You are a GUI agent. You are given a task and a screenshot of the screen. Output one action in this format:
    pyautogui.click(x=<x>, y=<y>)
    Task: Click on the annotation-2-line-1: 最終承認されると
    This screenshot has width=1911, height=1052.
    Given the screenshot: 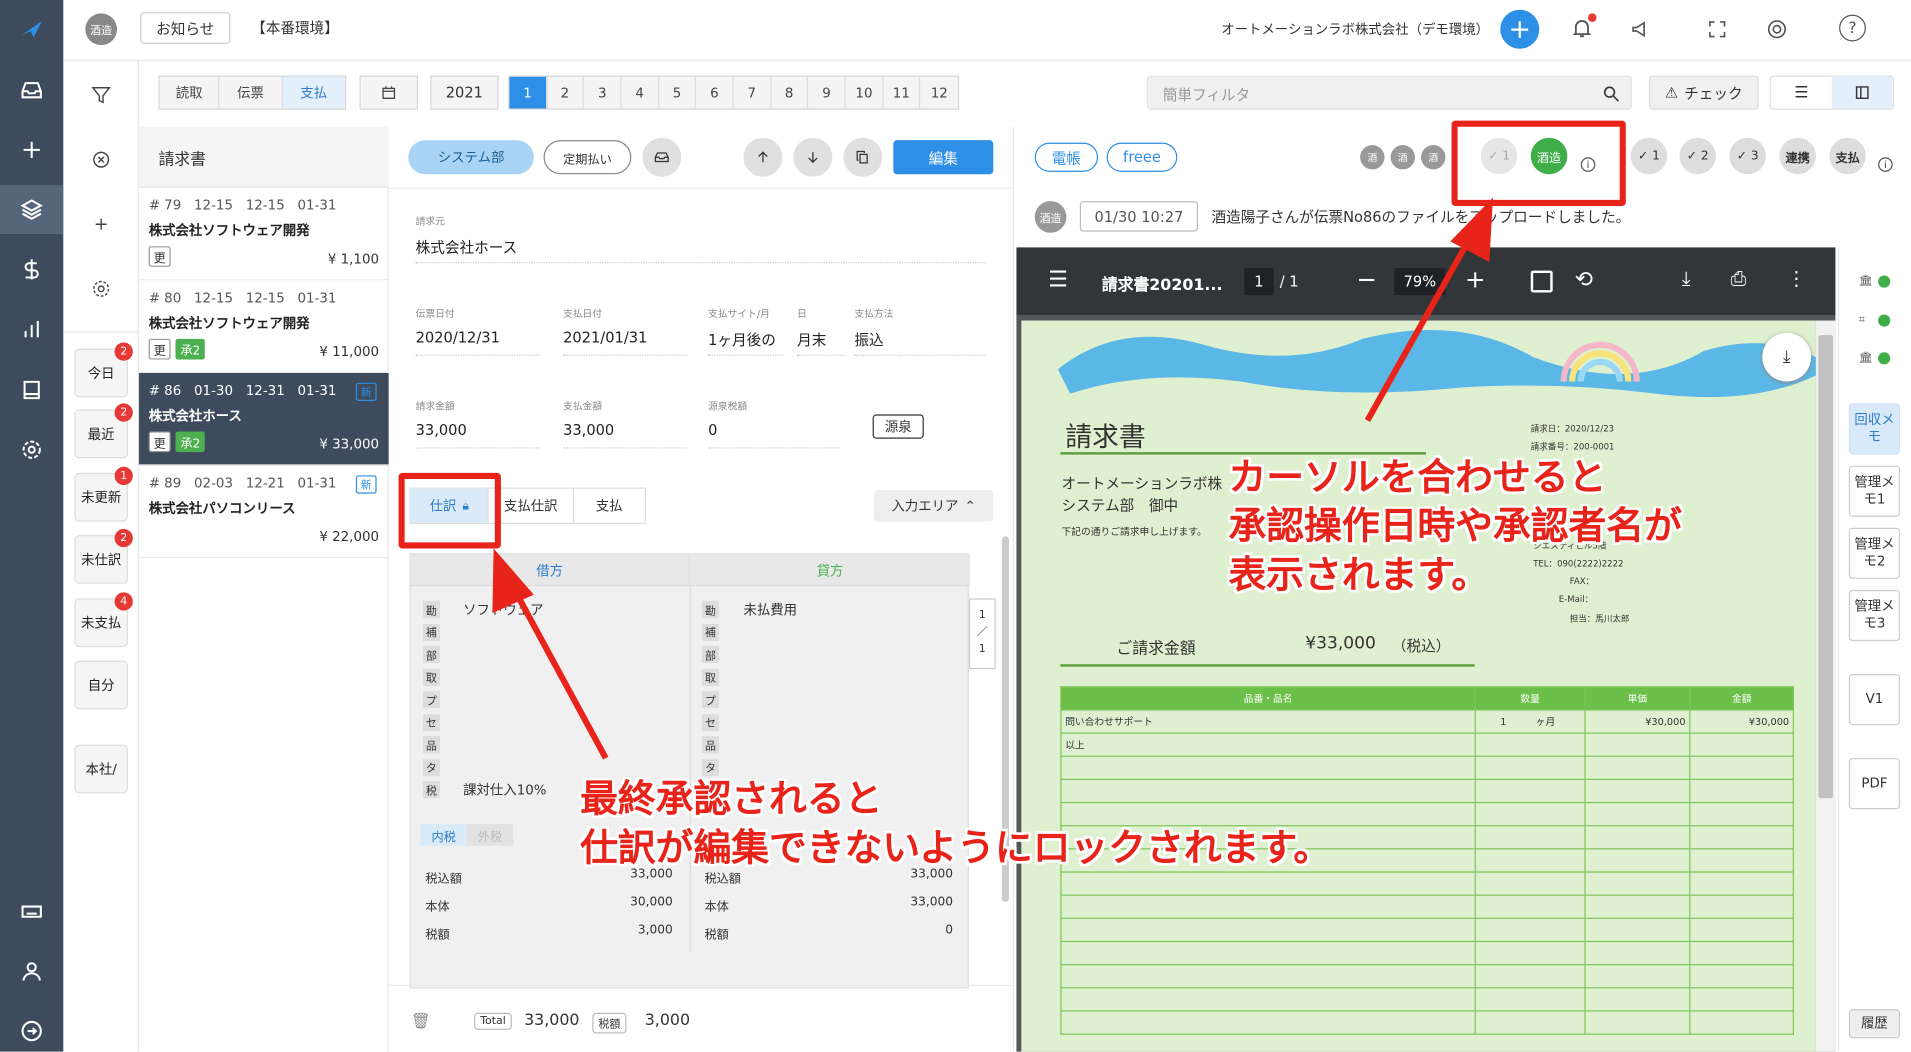 What is the action you would take?
    pyautogui.click(x=731, y=799)
    